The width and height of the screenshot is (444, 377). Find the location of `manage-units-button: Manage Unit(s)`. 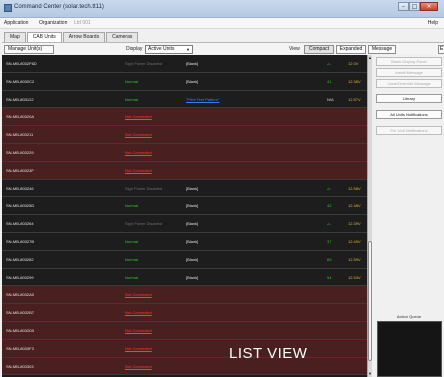

manage-units-button: Manage Unit(s) is located at coordinates (29, 49).